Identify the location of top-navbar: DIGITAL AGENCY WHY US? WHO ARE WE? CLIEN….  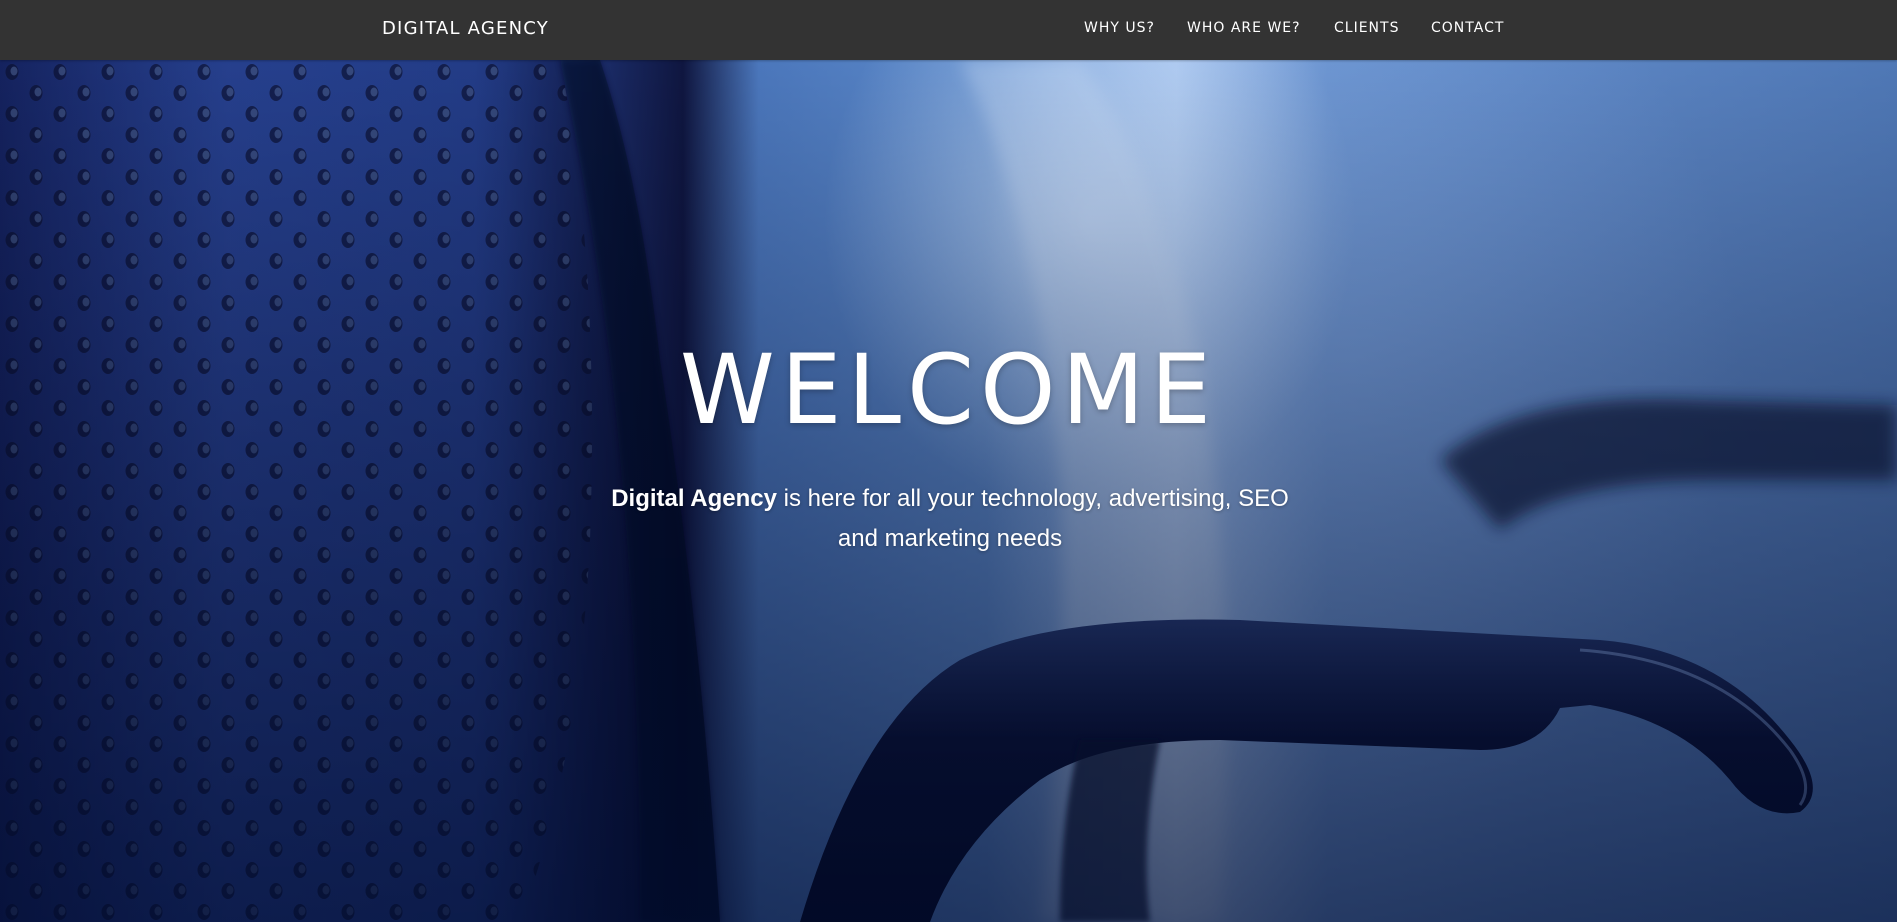
(948, 30).